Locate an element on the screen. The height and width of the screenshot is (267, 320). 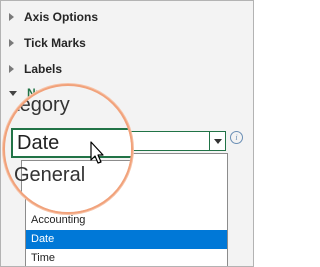
list-item-accounting: Accounting is located at coordinates (126, 220).